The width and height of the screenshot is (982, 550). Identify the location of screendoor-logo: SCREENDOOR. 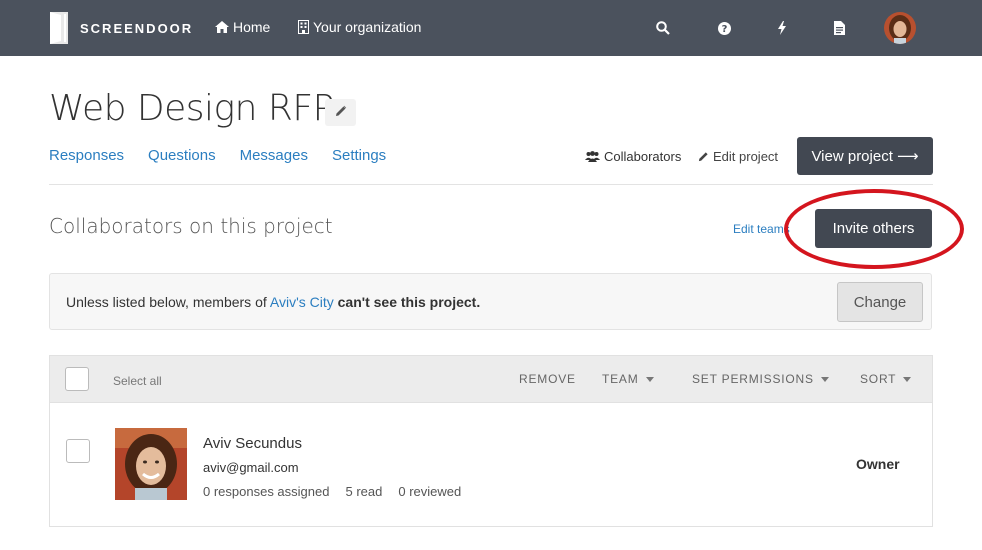
(121, 28).